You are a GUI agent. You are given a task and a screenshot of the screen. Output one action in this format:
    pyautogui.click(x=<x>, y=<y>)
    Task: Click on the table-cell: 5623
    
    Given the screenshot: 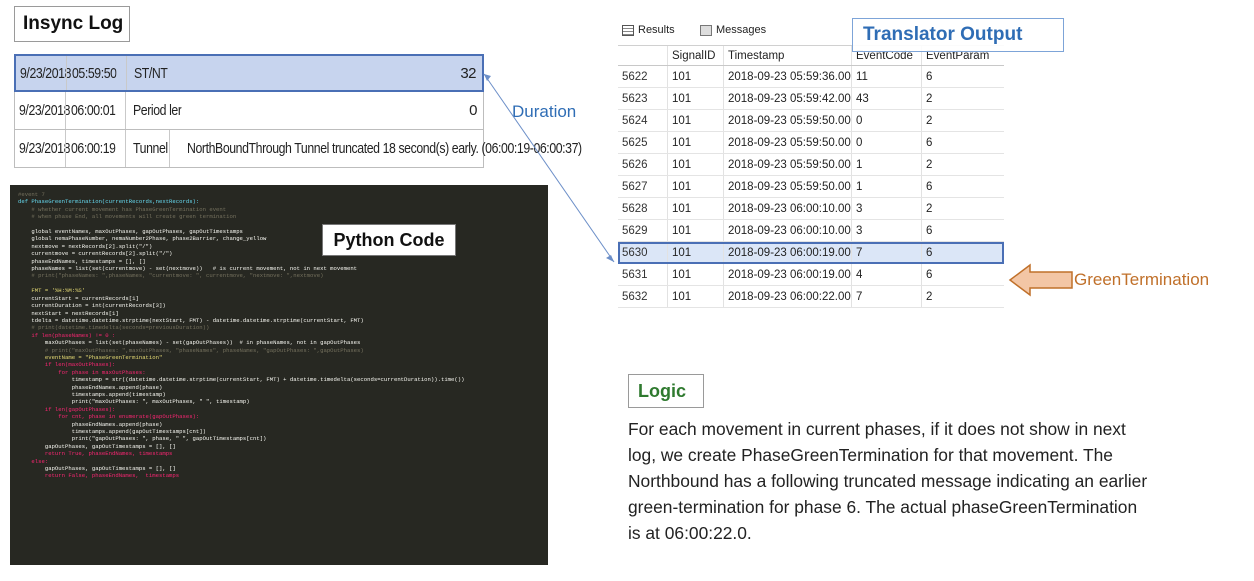 What is the action you would take?
    pyautogui.click(x=643, y=98)
    